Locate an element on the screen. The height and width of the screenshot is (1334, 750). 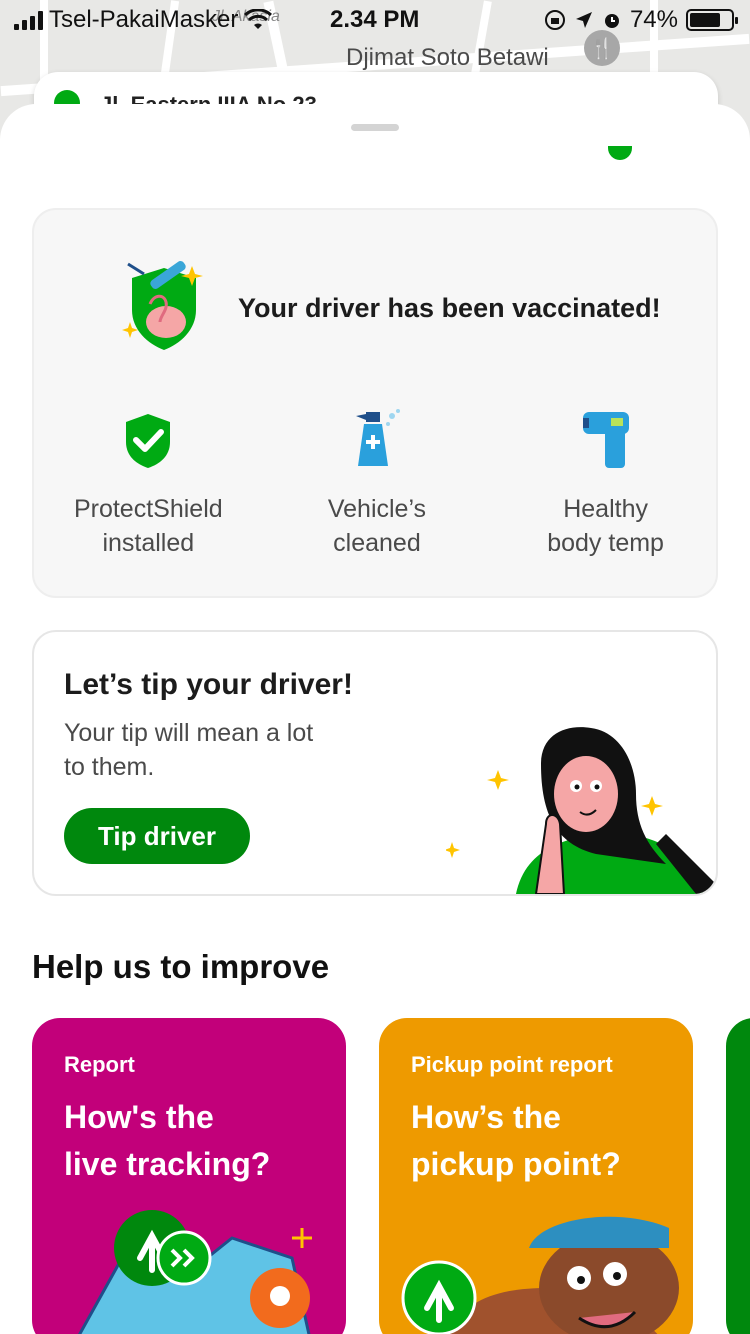
third-report-card is located at coordinates (738, 1176).